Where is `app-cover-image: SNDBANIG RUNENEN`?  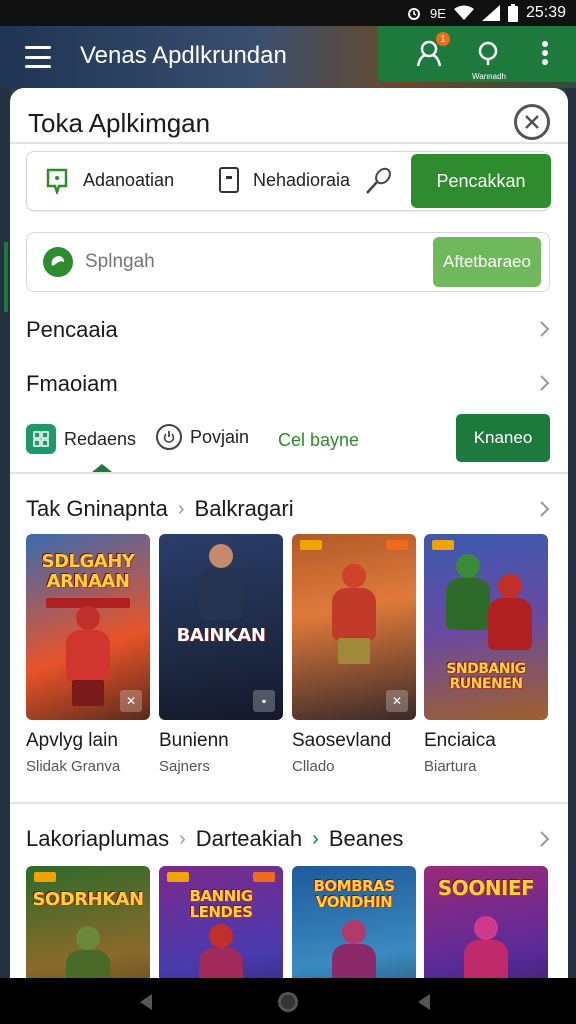 app-cover-image: SNDBANIG RUNENEN is located at coordinates (486, 627).